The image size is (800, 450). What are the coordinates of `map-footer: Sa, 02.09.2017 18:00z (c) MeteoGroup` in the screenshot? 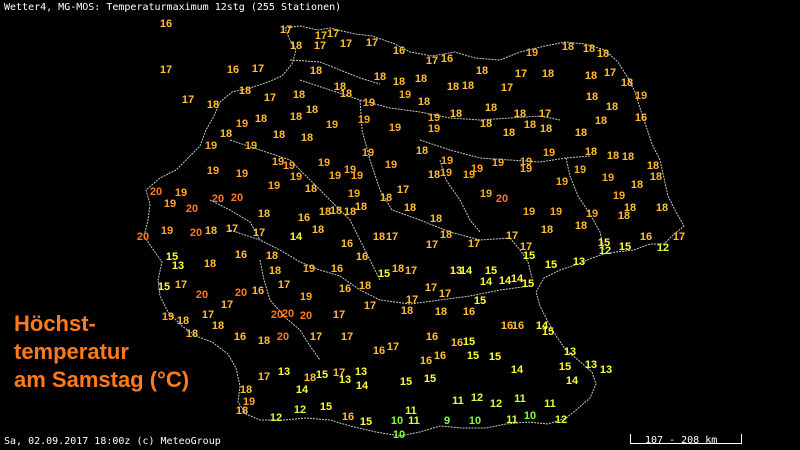 It's located at (112, 441).